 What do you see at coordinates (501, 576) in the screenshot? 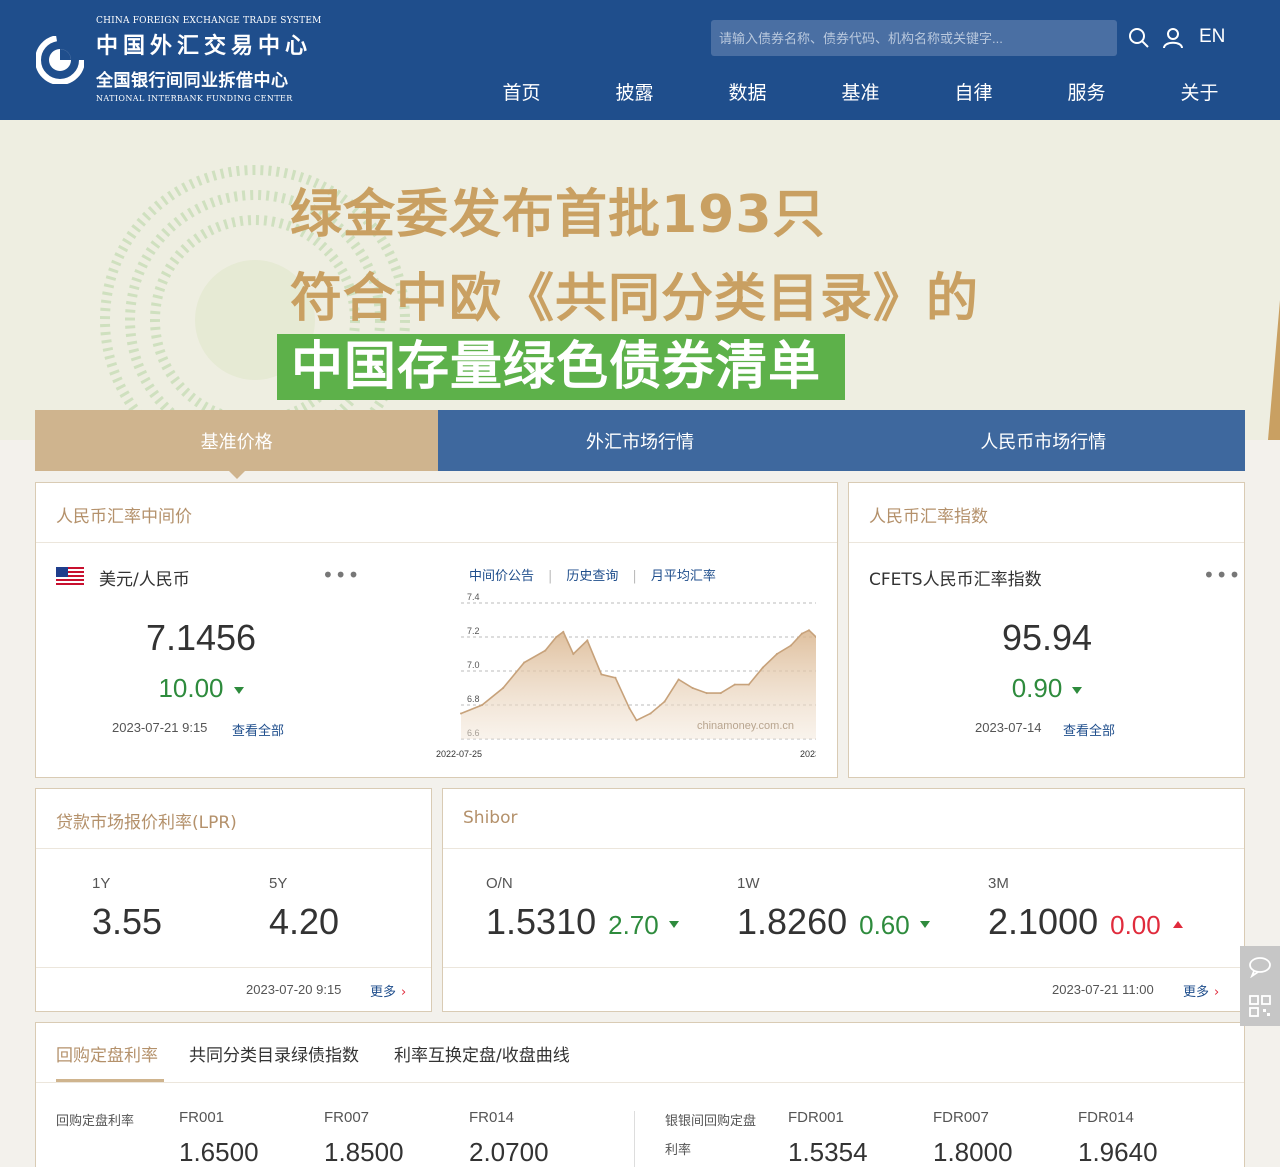
I see `link-mid-price-notice: 中间价公告` at bounding box center [501, 576].